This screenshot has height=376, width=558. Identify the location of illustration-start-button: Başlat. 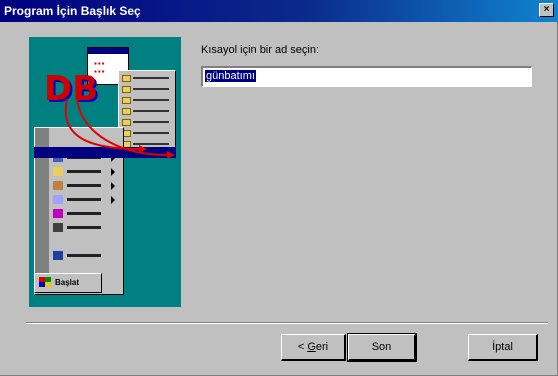
(68, 283).